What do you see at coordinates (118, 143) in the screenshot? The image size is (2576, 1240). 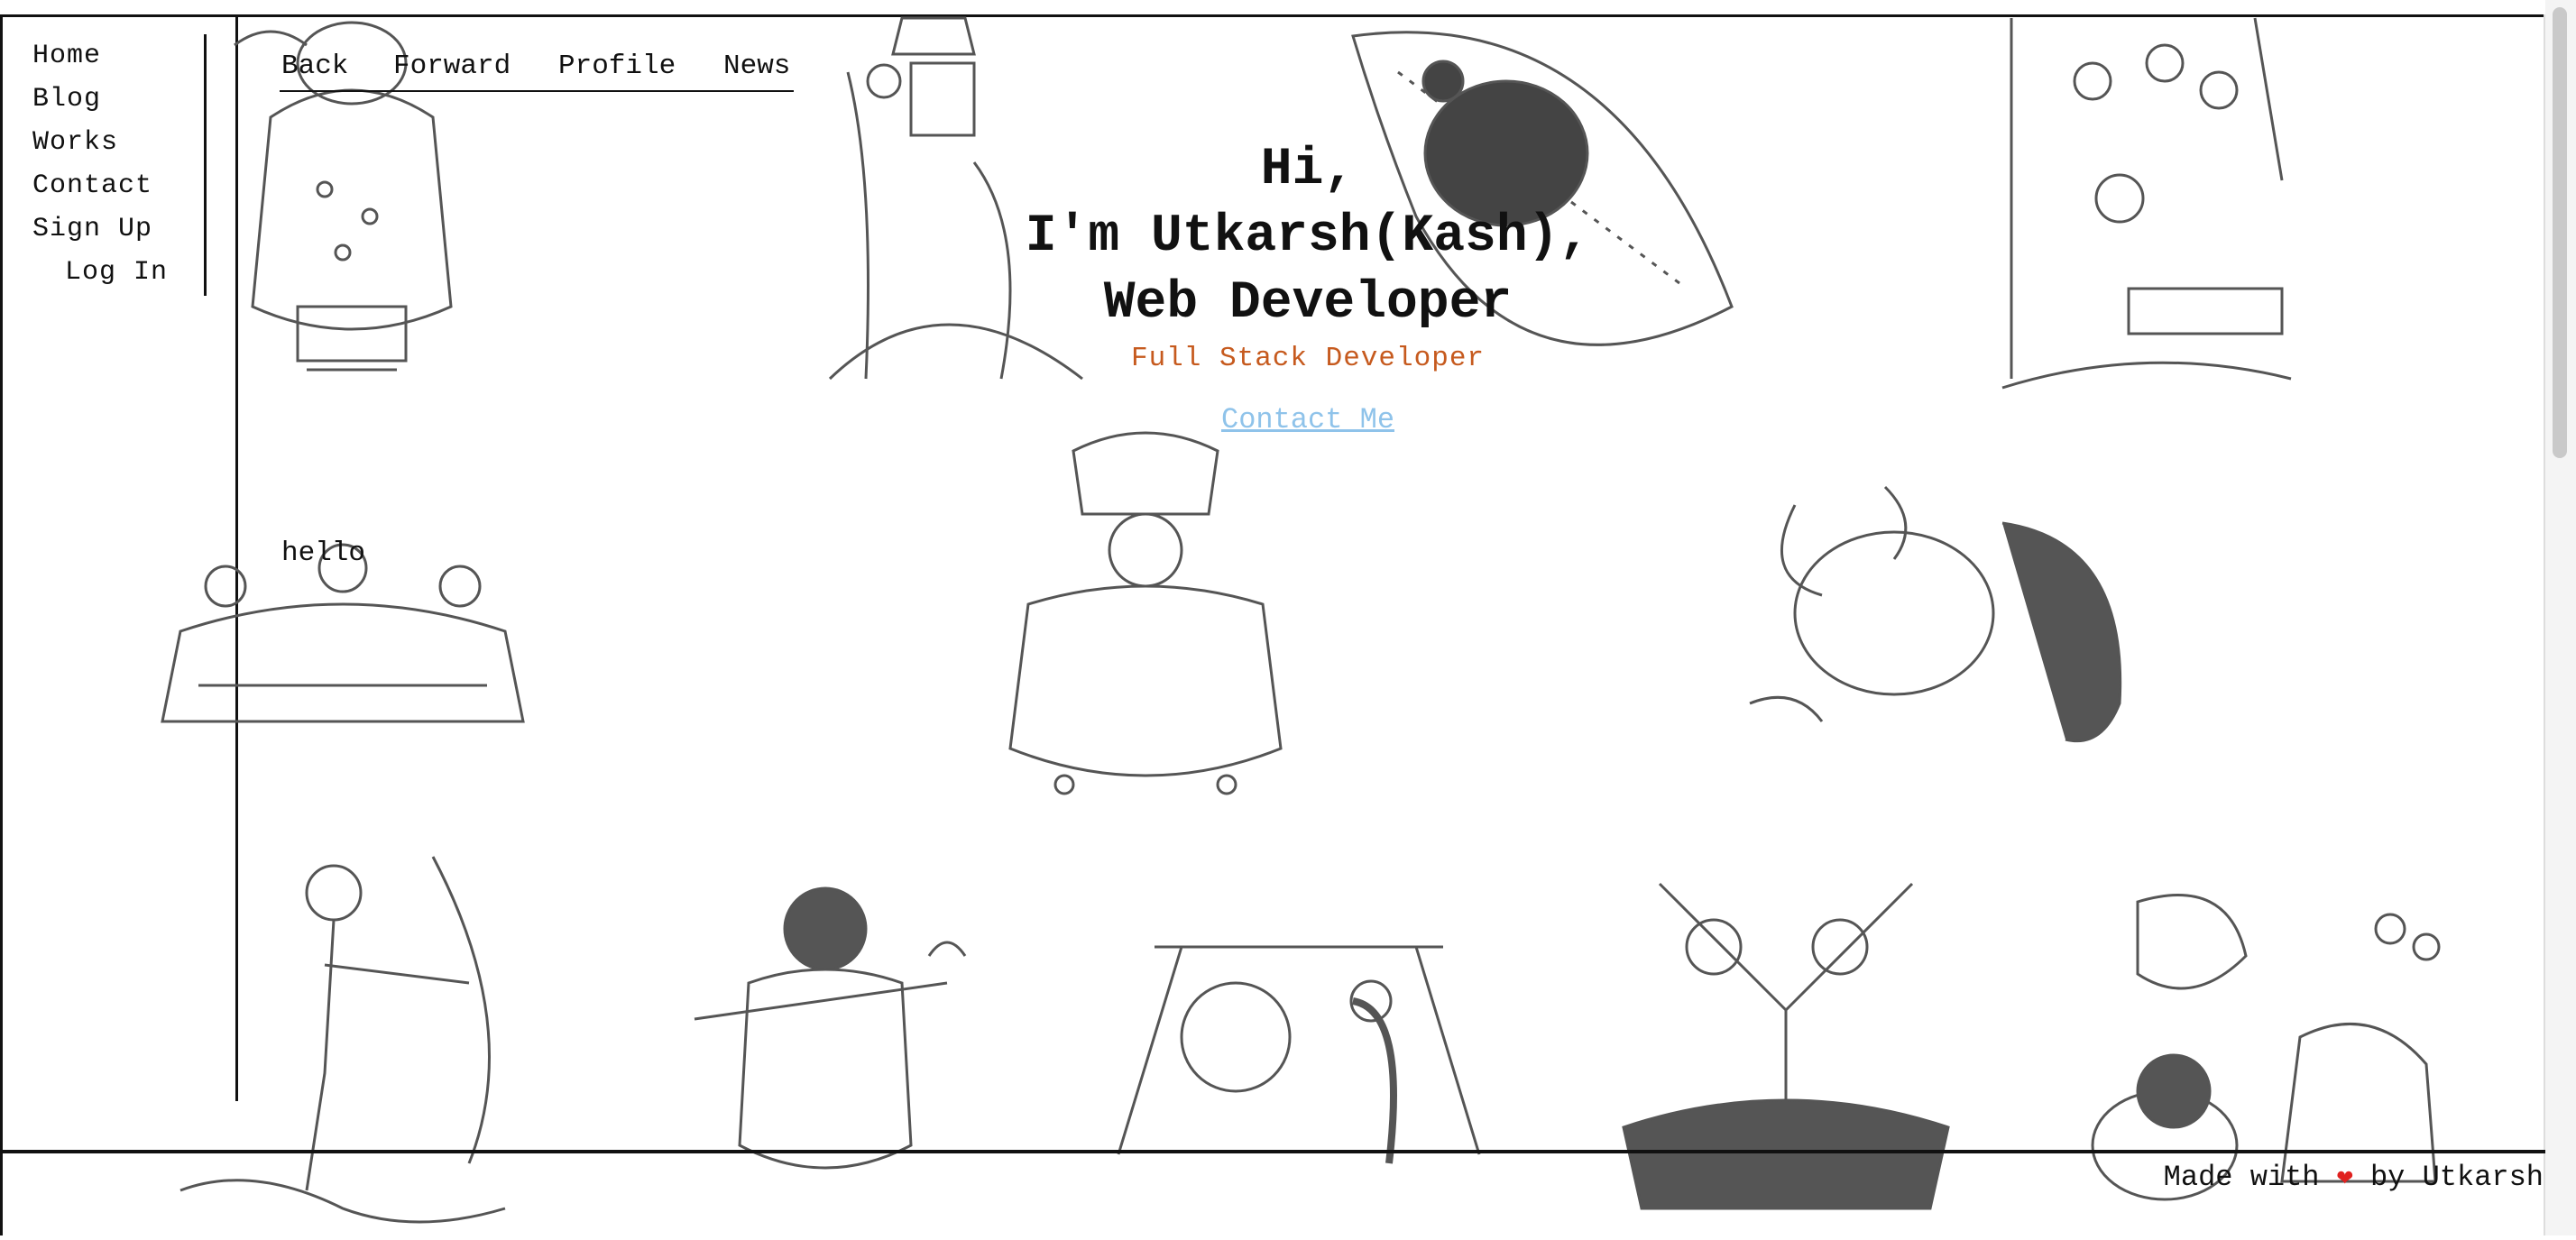 I see `sidebar-item-works: Works` at bounding box center [118, 143].